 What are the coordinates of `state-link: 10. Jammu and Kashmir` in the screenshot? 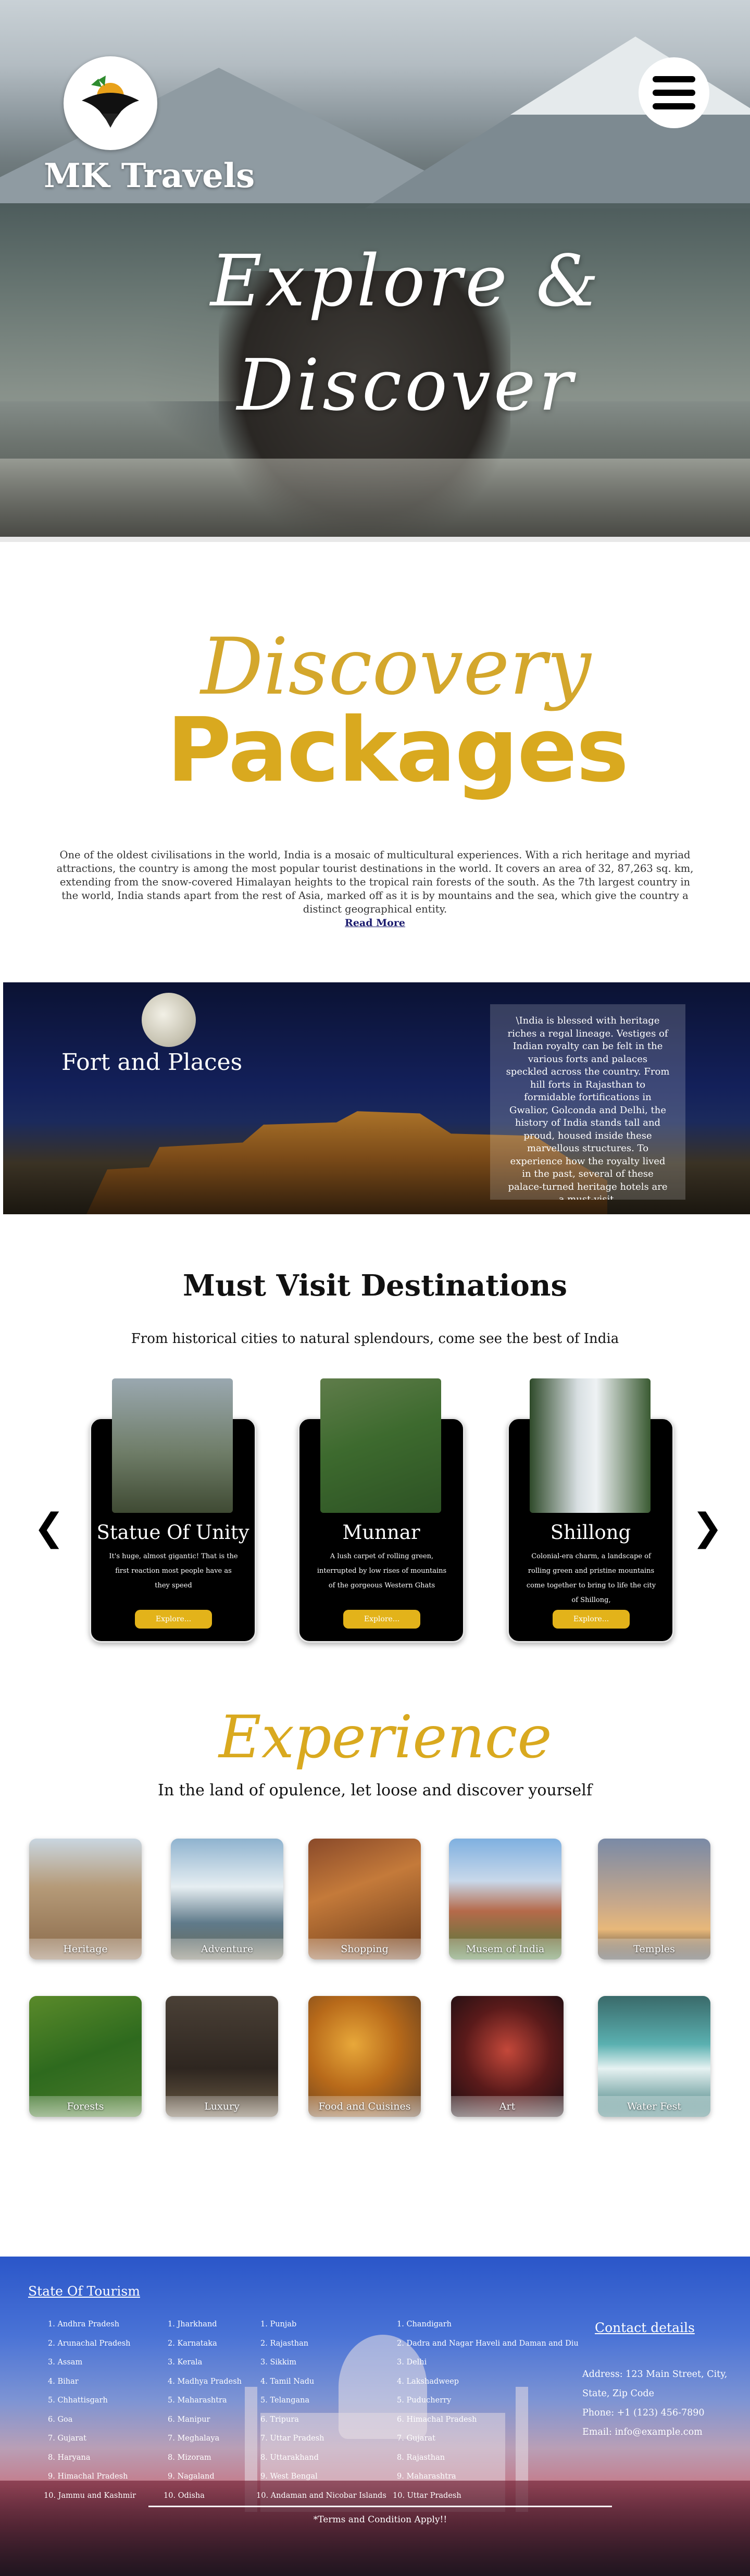 It's located at (90, 2496).